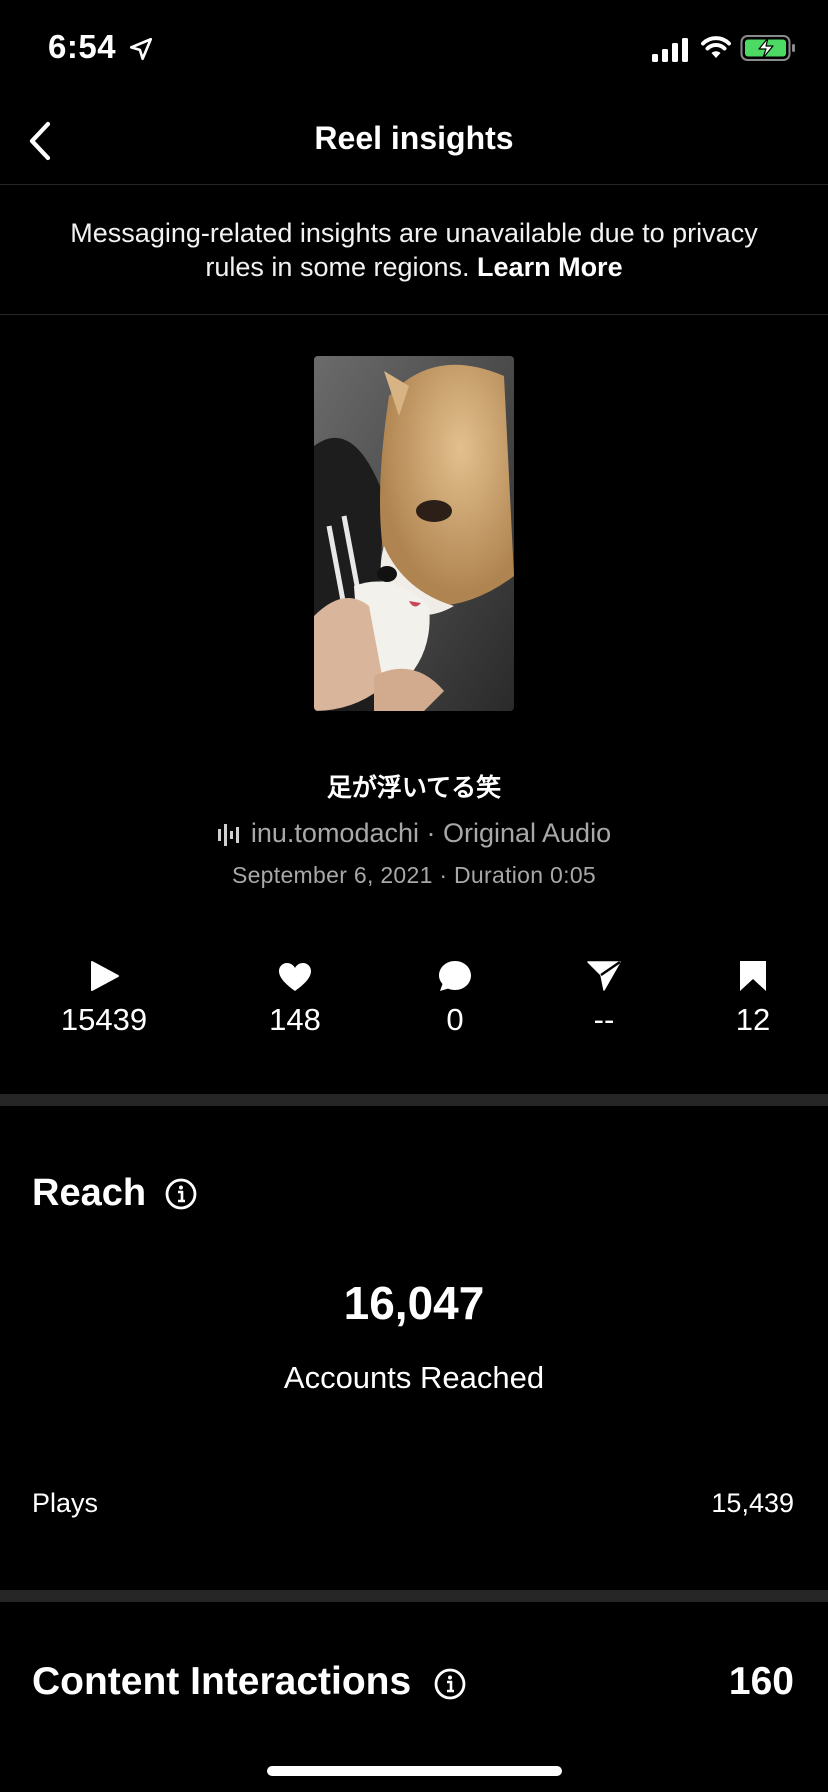 Image resolution: width=828 pixels, height=1792 pixels. Describe the element at coordinates (414, 788) in the screenshot. I see `reel-caption: 足が浮いてる笑` at that location.